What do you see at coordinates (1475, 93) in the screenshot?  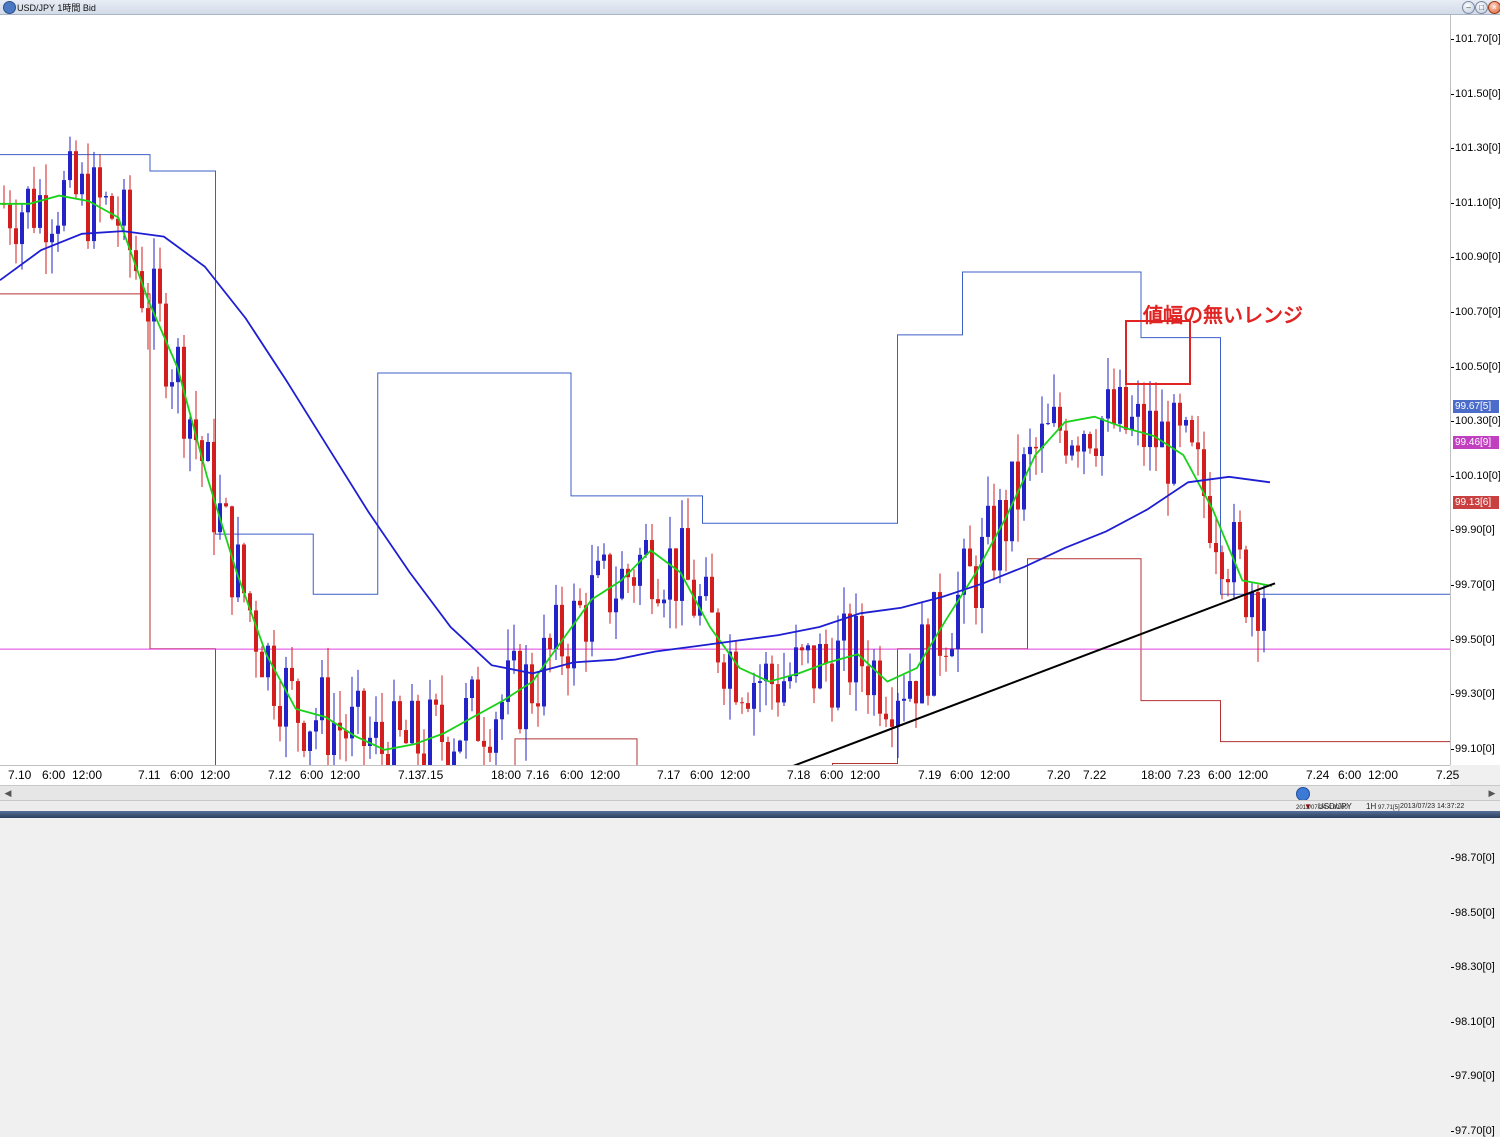 I see `price-tick: 101.50[0]` at bounding box center [1475, 93].